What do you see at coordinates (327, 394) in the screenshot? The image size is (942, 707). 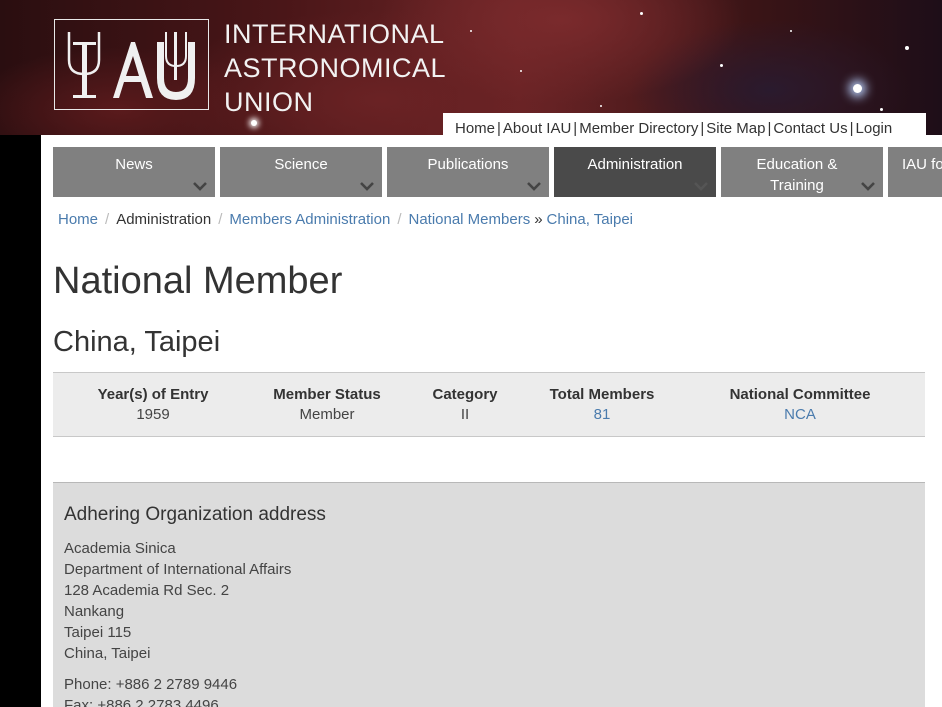 I see `member-status-label: Member Status` at bounding box center [327, 394].